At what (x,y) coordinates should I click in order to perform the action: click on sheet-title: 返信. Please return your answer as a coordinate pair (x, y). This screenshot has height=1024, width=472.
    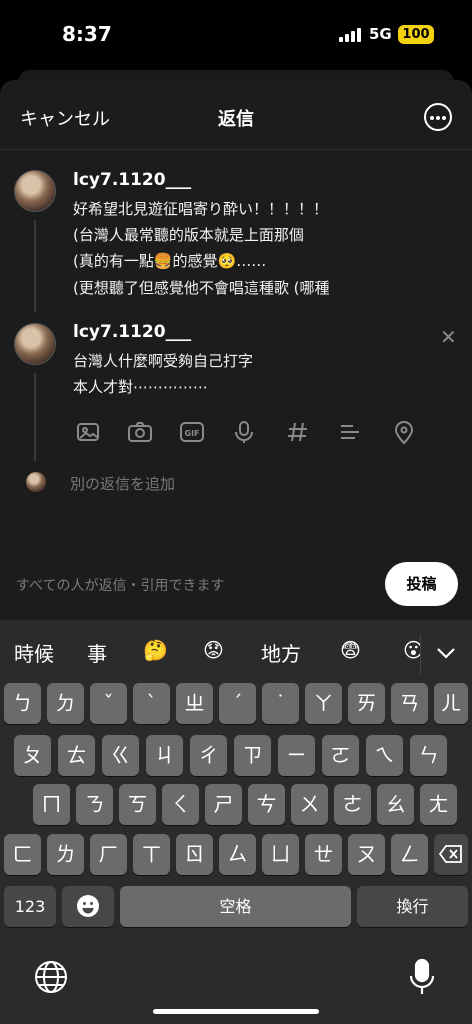
    Looking at the image, I should click on (236, 119).